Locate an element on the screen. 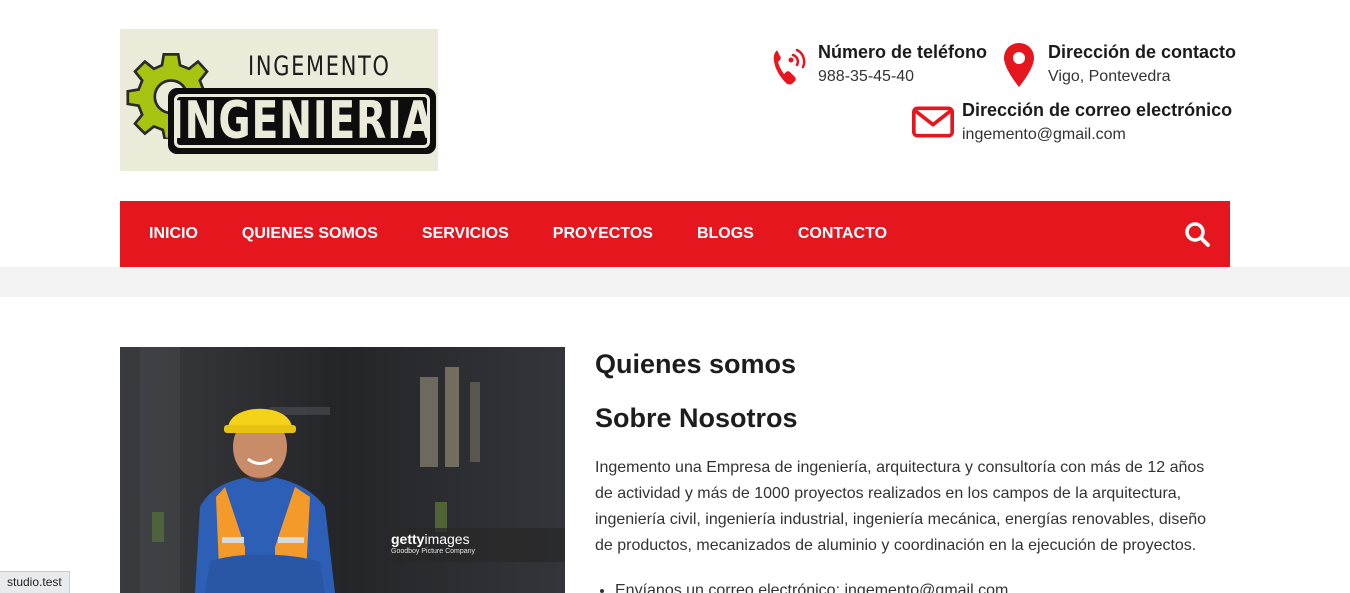 Image resolution: width=1350 pixels, height=593 pixels. map-pin-icon is located at coordinates (1019, 65).